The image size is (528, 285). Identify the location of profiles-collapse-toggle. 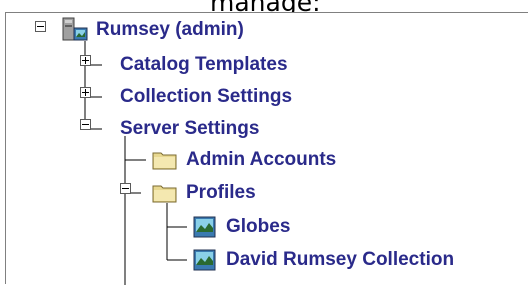
(125, 188).